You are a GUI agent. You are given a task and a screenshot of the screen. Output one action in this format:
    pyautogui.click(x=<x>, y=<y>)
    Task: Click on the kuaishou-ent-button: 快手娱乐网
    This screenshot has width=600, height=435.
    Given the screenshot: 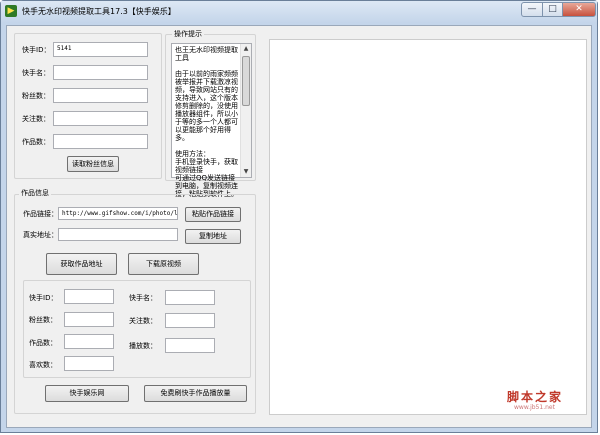 What is the action you would take?
    pyautogui.click(x=87, y=393)
    